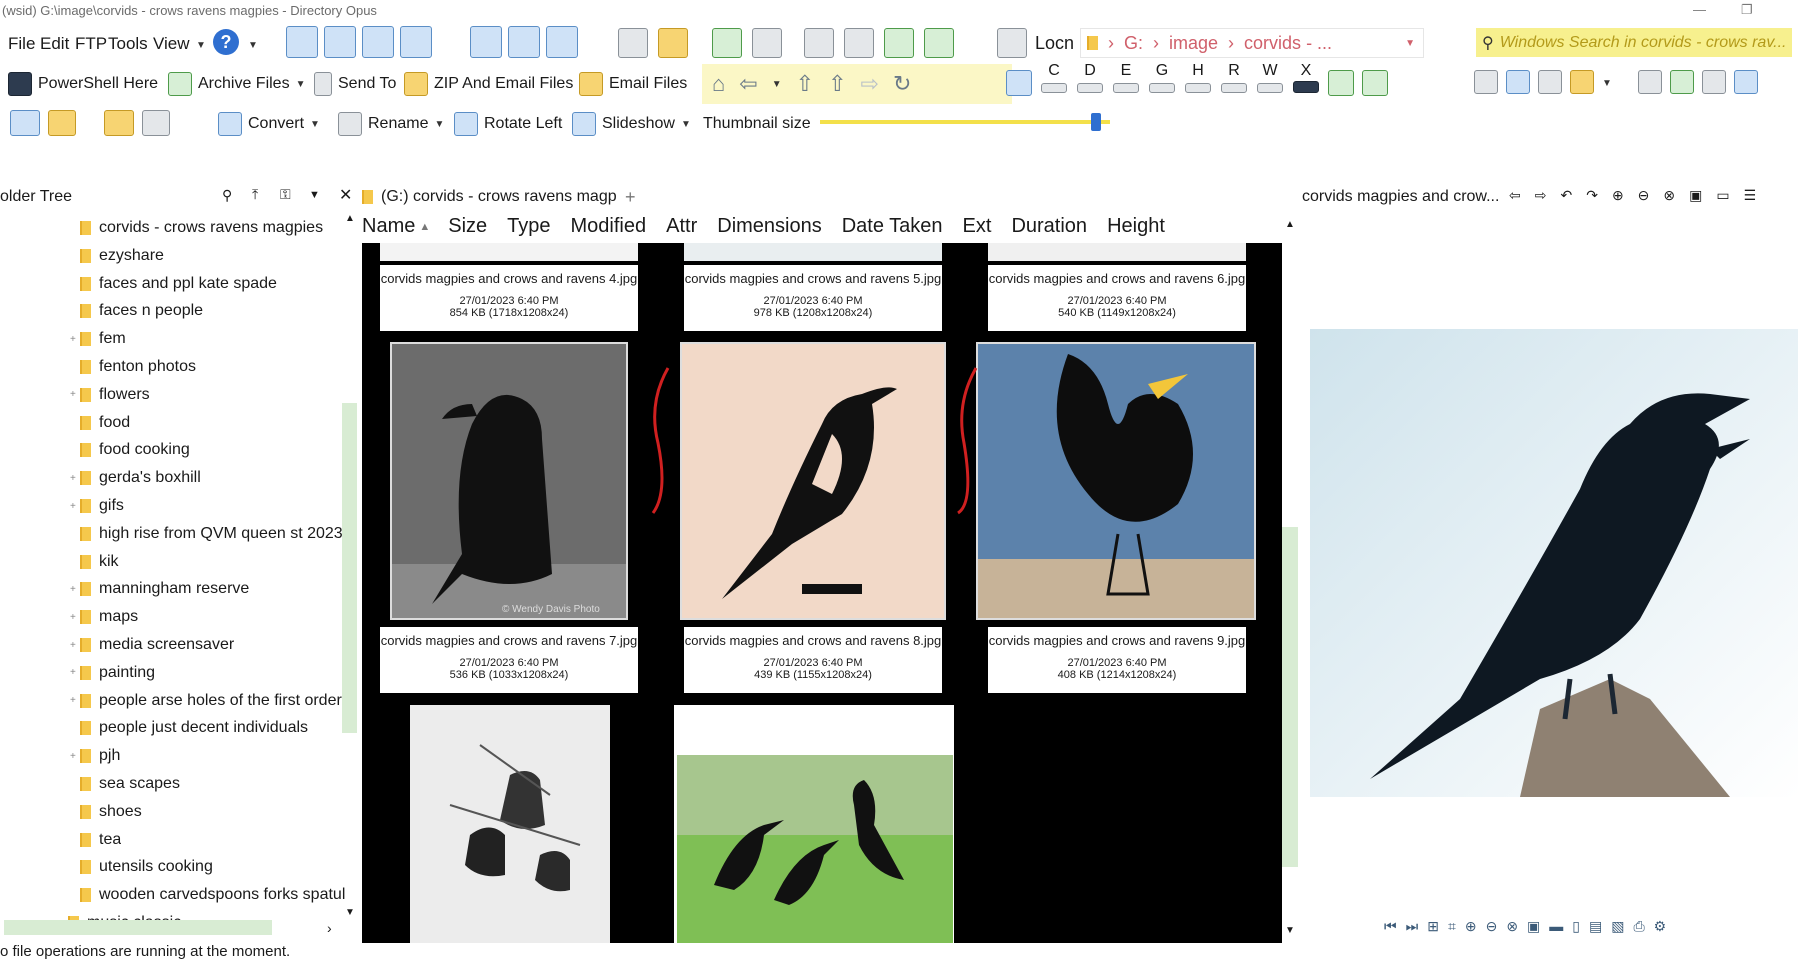 Image resolution: width=1798 pixels, height=960 pixels. What do you see at coordinates (870, 84) in the screenshot?
I see `forward-icon: ⇨` at bounding box center [870, 84].